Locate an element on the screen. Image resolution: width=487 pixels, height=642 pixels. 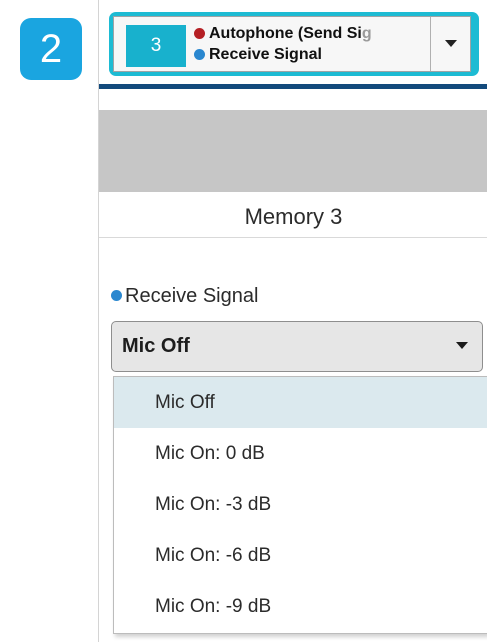
signal-row-autophone: Autophone (Send Sig is located at coordinates (310, 33).